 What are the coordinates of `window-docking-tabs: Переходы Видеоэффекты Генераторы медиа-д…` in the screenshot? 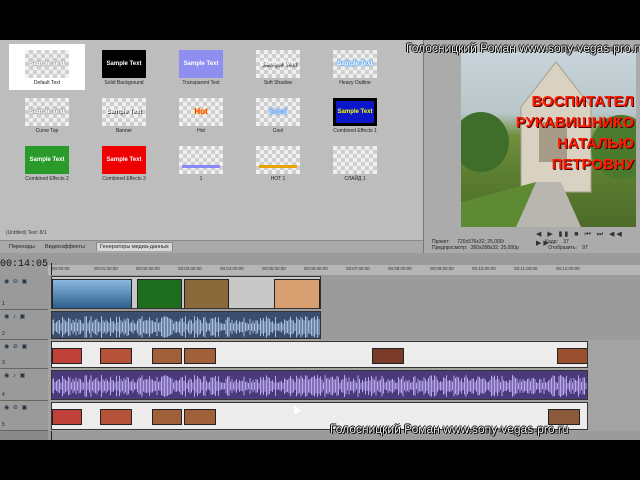 It's located at (211, 247).